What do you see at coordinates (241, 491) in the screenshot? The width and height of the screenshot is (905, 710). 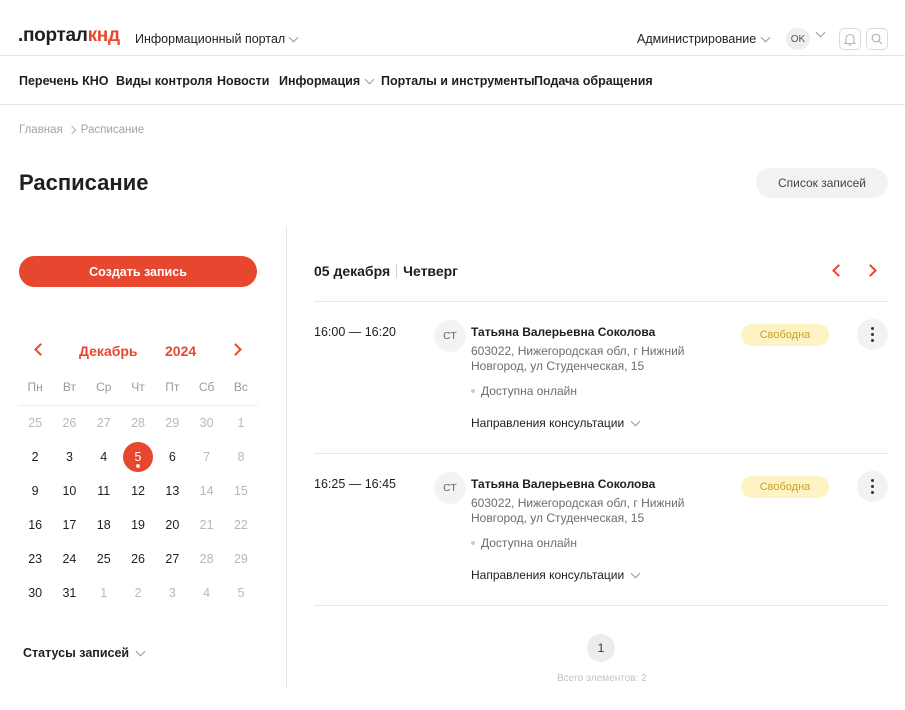 I see `calendar-day: 15` at bounding box center [241, 491].